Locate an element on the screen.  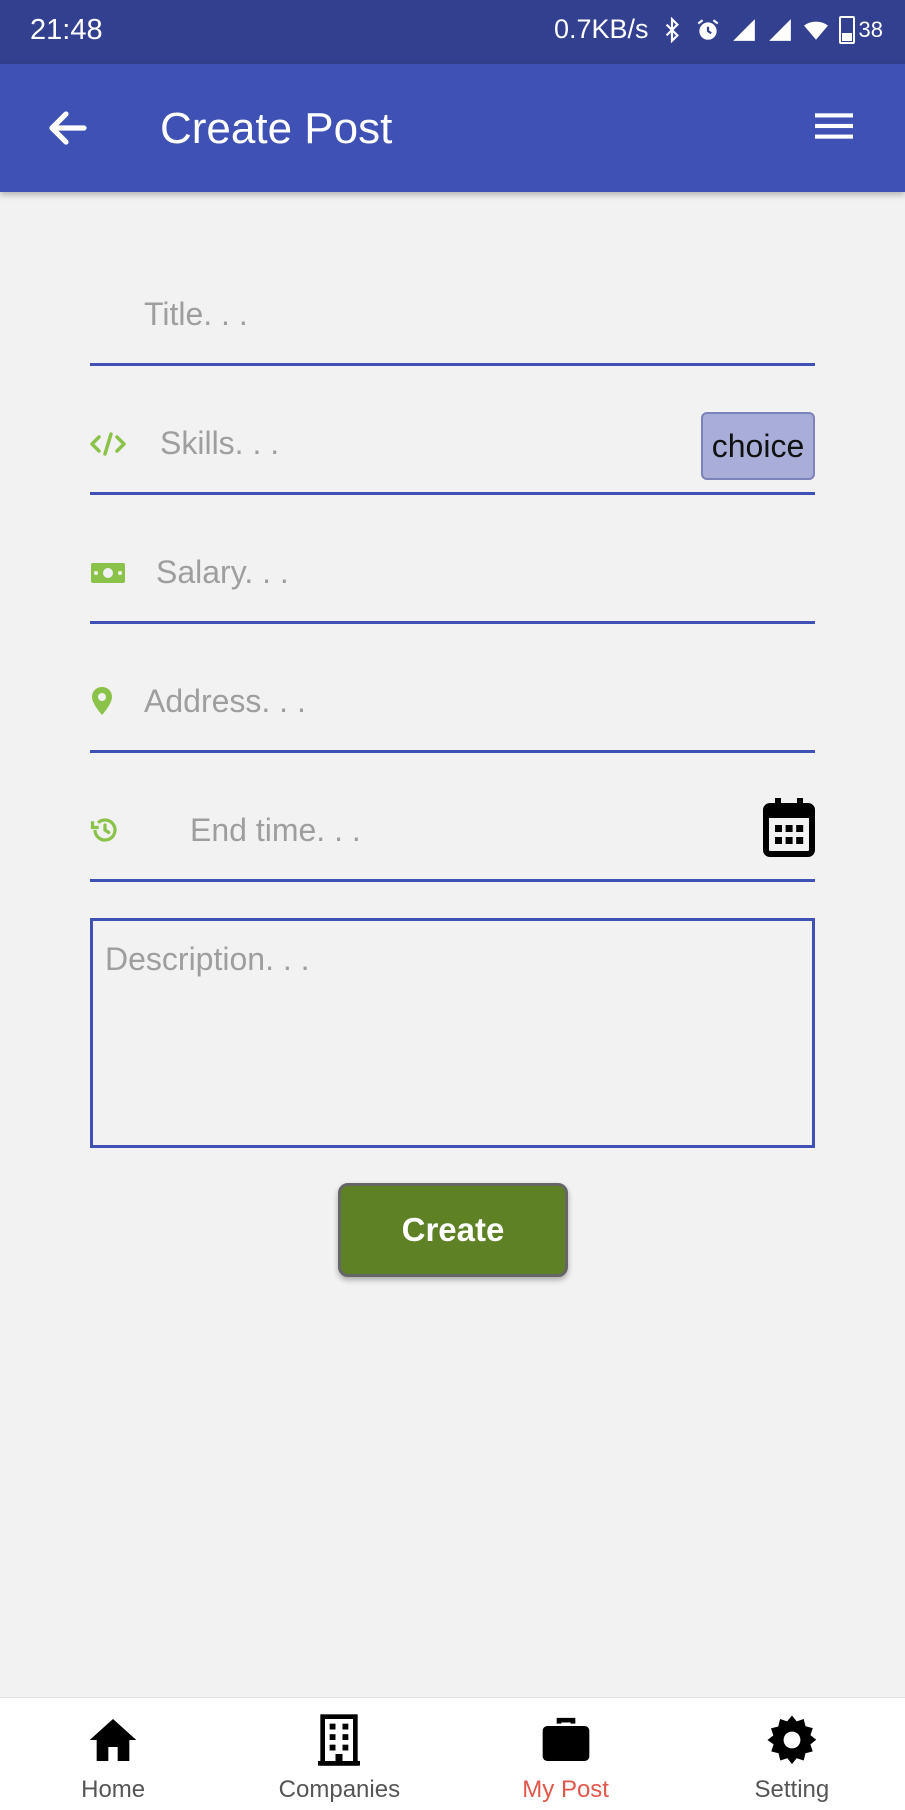
title-field is located at coordinates (452, 311).